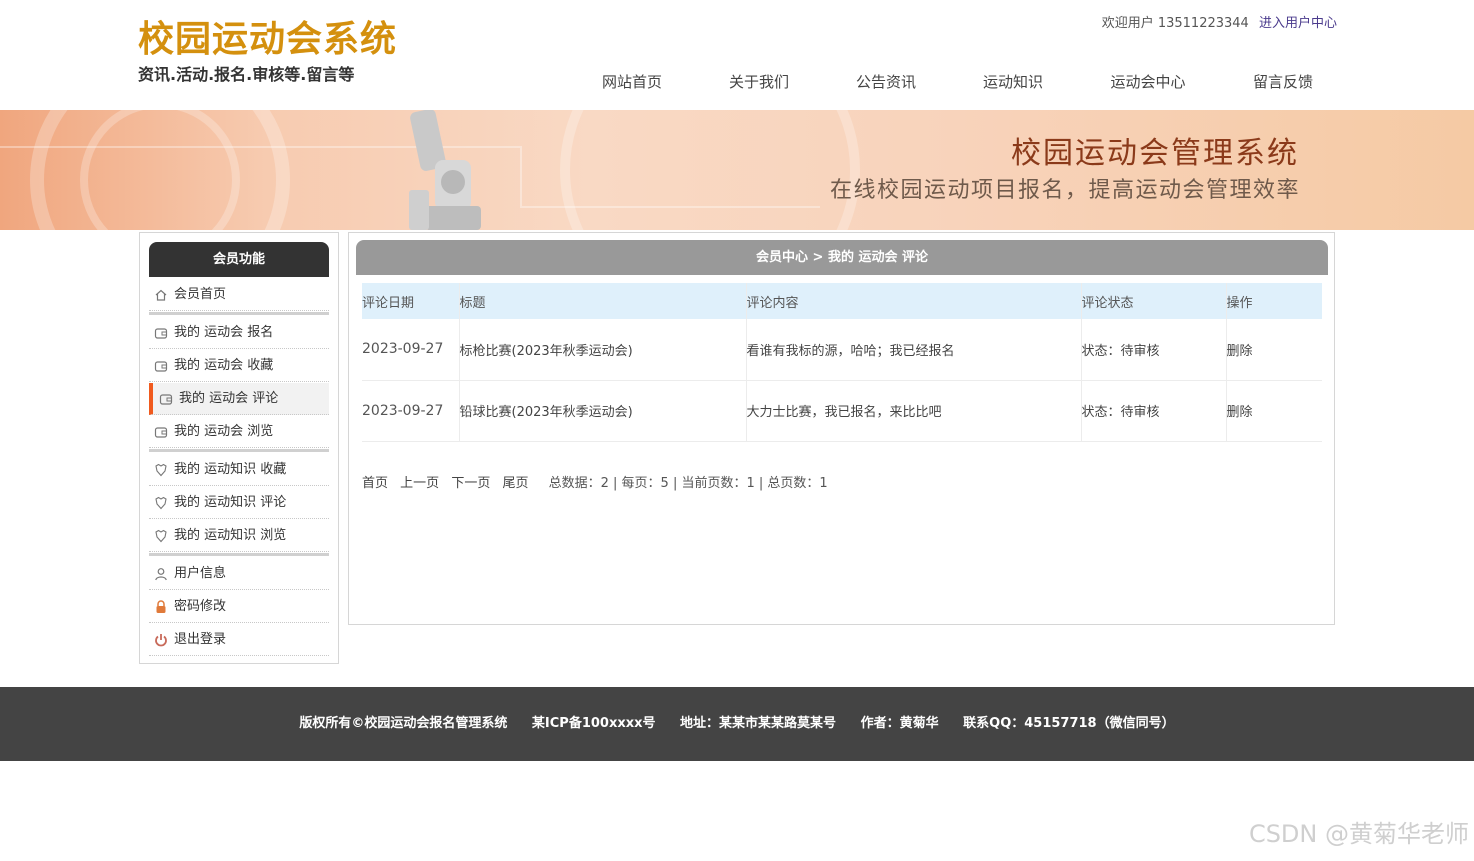 This screenshot has width=1474, height=861. What do you see at coordinates (239, 295) in the screenshot?
I see `sidebar-item-member-home: 会员首页` at bounding box center [239, 295].